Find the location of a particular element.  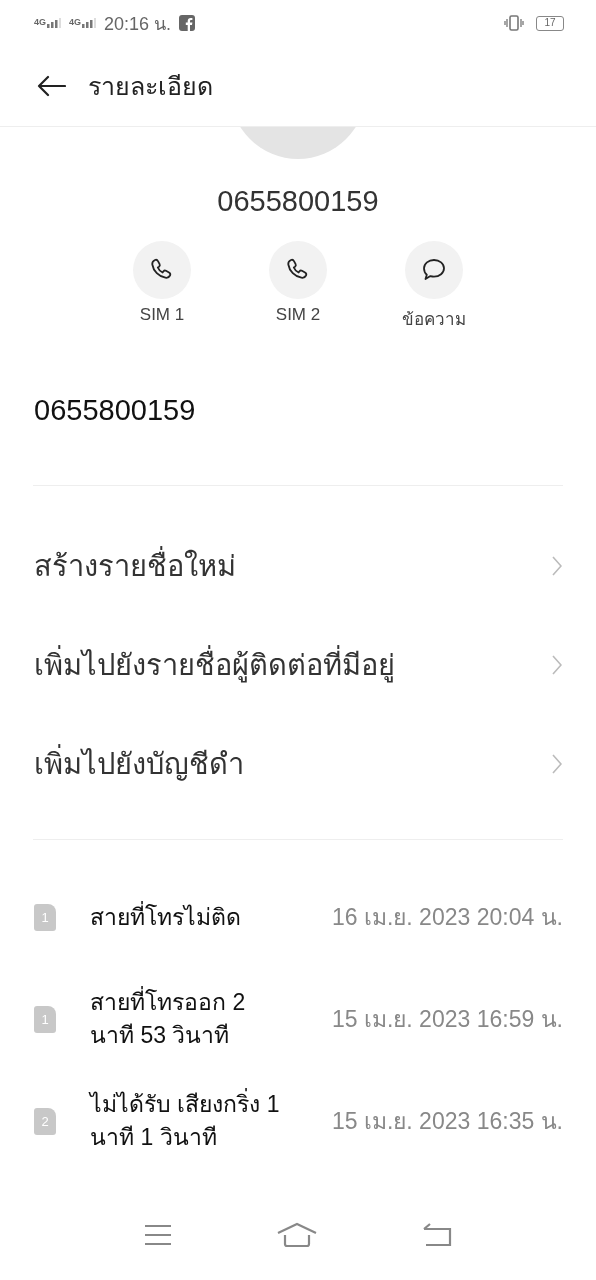

home-icon is located at coordinates (297, 1235).